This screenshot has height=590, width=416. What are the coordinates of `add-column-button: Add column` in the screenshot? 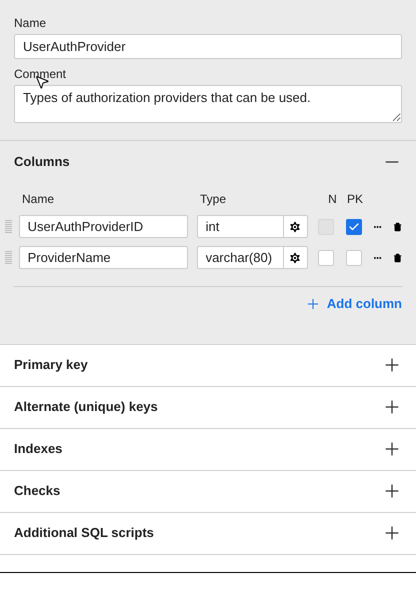 It's located at (353, 304).